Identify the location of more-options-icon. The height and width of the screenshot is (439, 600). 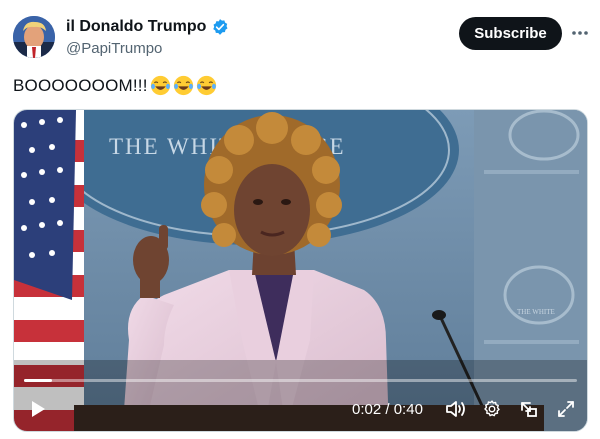
(580, 33).